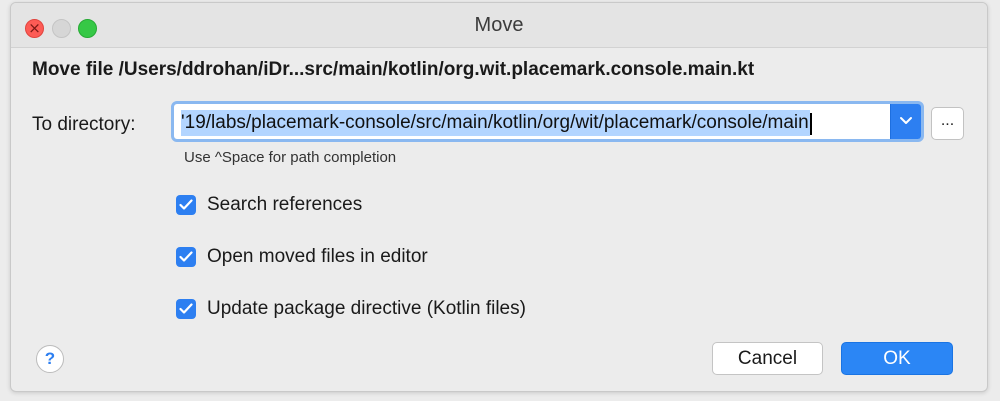 This screenshot has height=401, width=1000. What do you see at coordinates (767, 358) in the screenshot?
I see `cancel-button: Cancel` at bounding box center [767, 358].